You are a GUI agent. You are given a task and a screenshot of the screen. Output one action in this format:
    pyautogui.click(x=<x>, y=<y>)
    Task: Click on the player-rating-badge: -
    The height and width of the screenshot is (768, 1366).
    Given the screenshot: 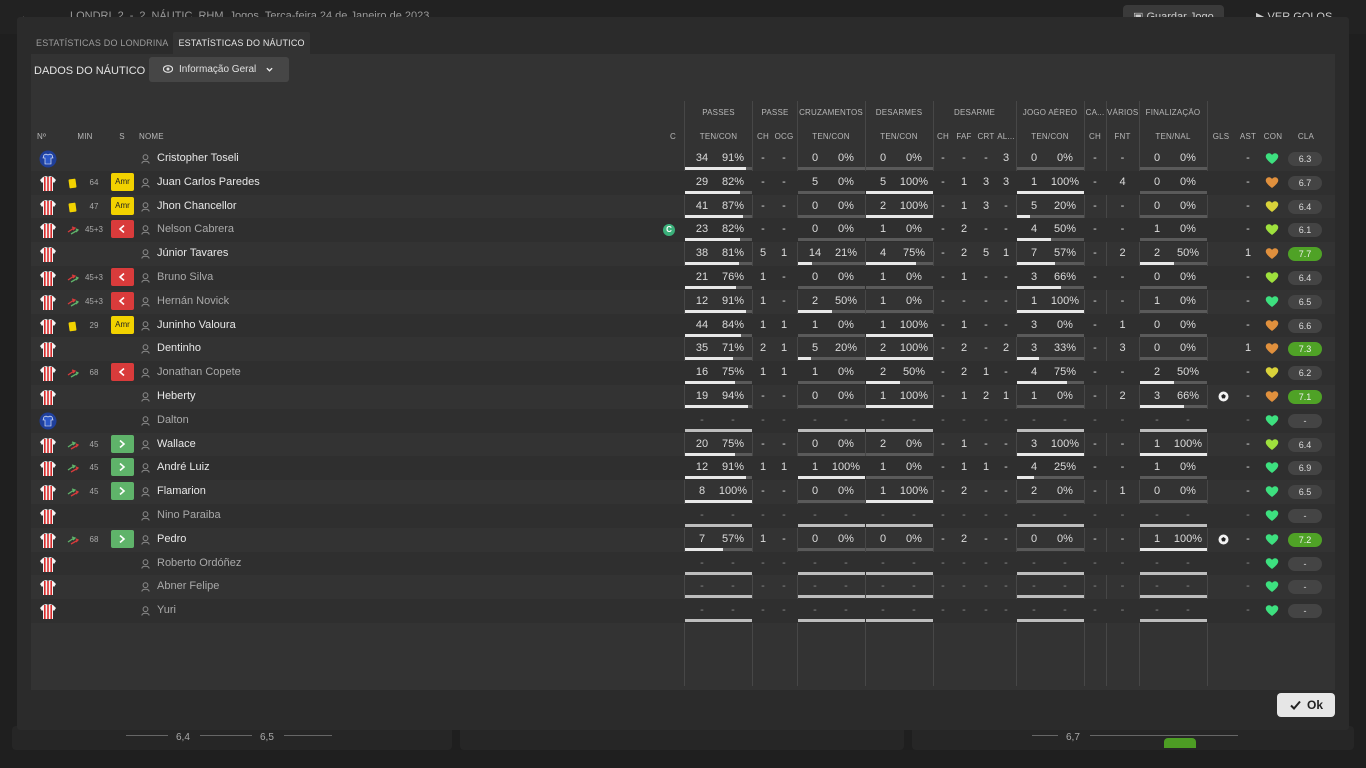 What is the action you would take?
    pyautogui.click(x=1305, y=611)
    